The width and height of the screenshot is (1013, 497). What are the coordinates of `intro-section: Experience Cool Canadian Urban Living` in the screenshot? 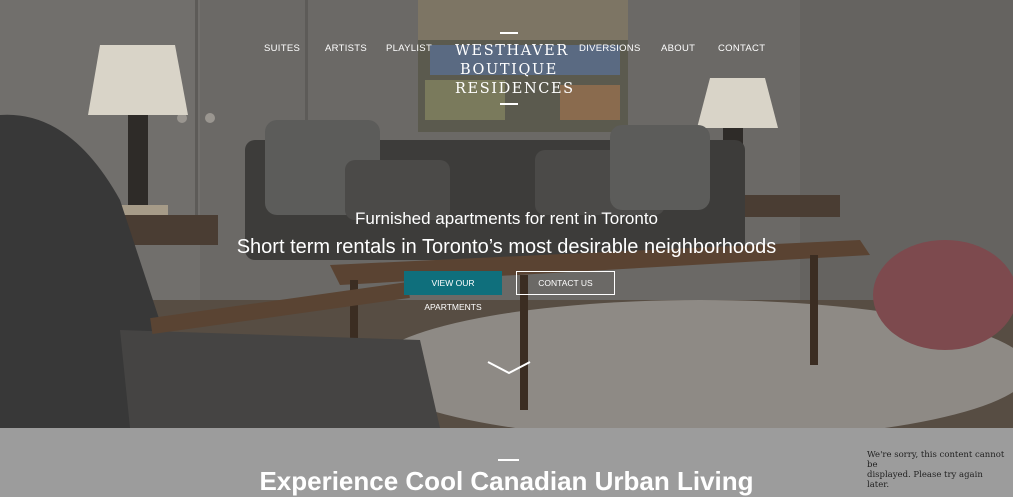 It's located at (506, 462).